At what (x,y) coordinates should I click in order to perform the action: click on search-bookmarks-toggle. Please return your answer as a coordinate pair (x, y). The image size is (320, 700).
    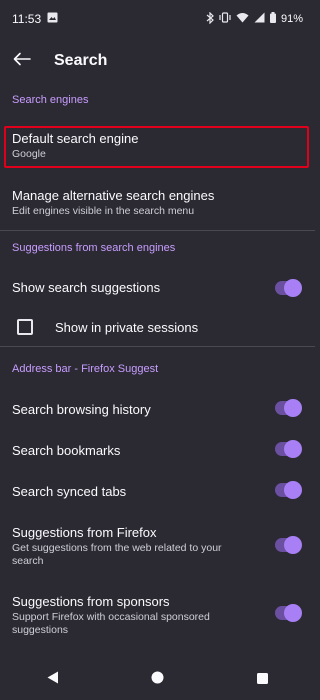
    Looking at the image, I should click on (288, 449).